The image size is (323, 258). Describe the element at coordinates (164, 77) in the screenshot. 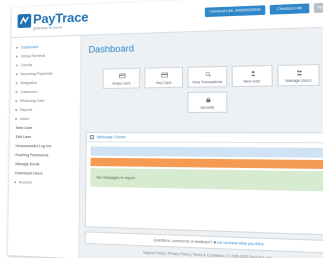

I see `tile-key-card: Key Card` at that location.